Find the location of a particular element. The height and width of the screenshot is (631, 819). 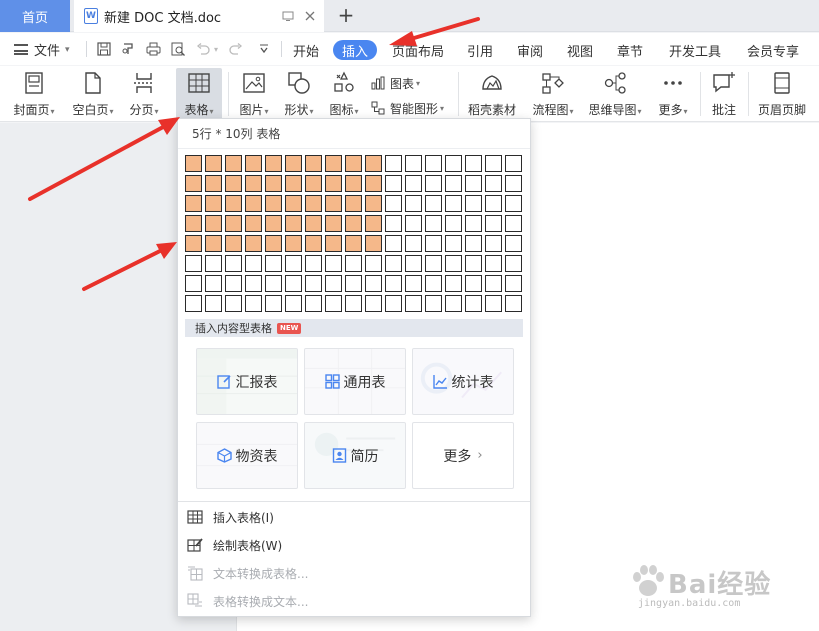

tab-review: 审阅 is located at coordinates (530, 50).